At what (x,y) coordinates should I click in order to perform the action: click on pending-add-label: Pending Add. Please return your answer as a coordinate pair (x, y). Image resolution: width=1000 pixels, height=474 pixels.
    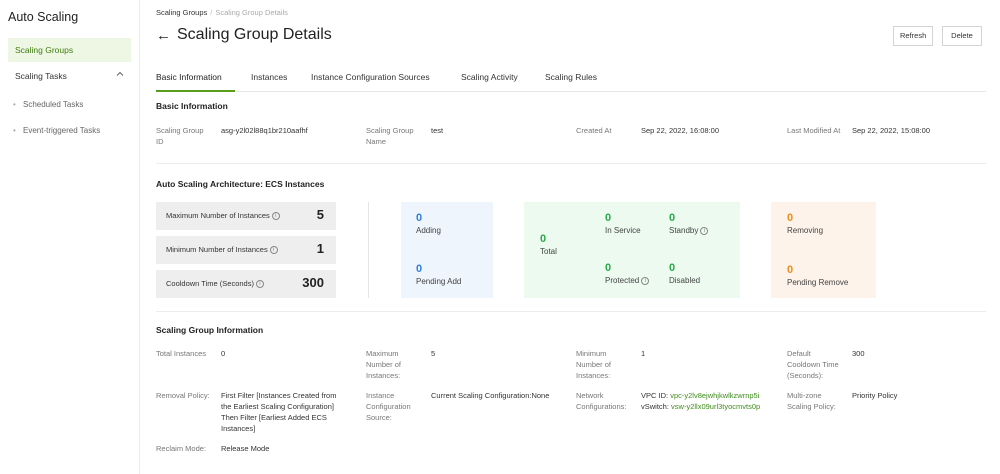
    Looking at the image, I should click on (439, 281).